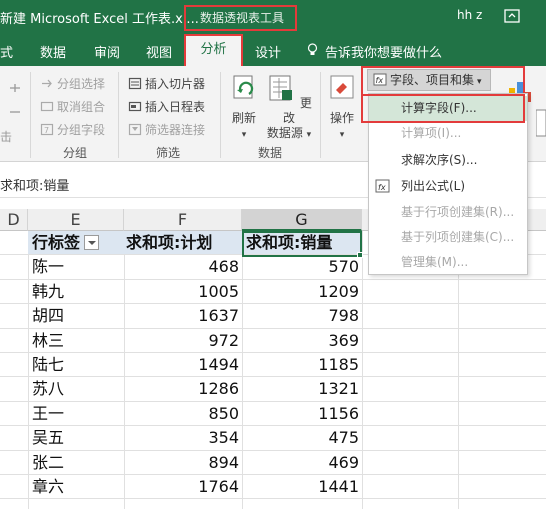 The height and width of the screenshot is (509, 546). What do you see at coordinates (380, 79) in the screenshot?
I see `fx-icon: fx` at bounding box center [380, 79].